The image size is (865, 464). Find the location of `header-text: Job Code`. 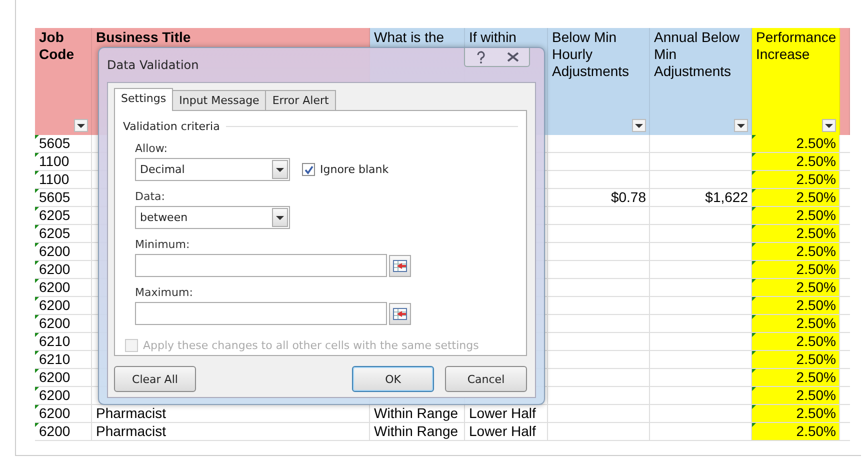

header-text: Job Code is located at coordinates (57, 46).